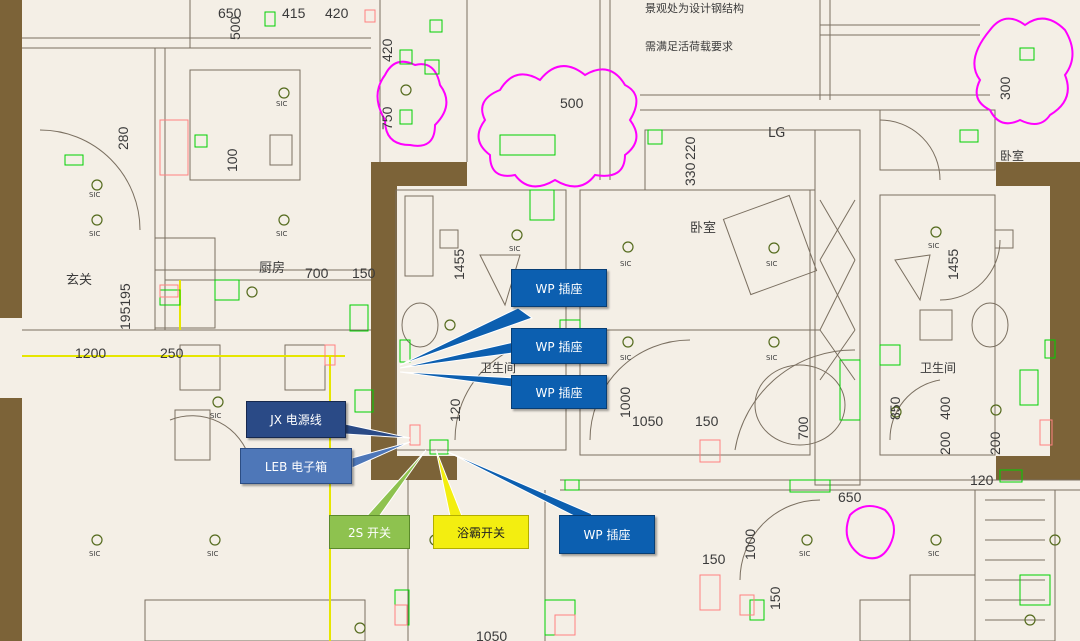 The width and height of the screenshot is (1080, 641). Describe the element at coordinates (694, 8) in the screenshot. I see `note-line1: 景观处为设计钢结构` at that location.